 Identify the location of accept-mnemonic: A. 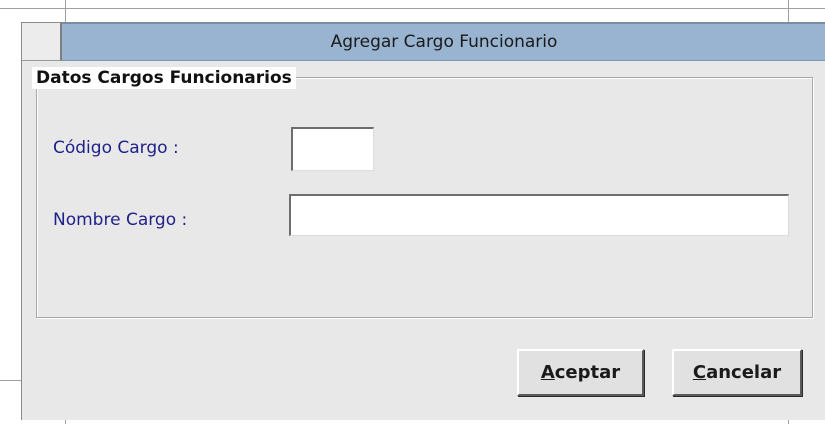
(547, 372).